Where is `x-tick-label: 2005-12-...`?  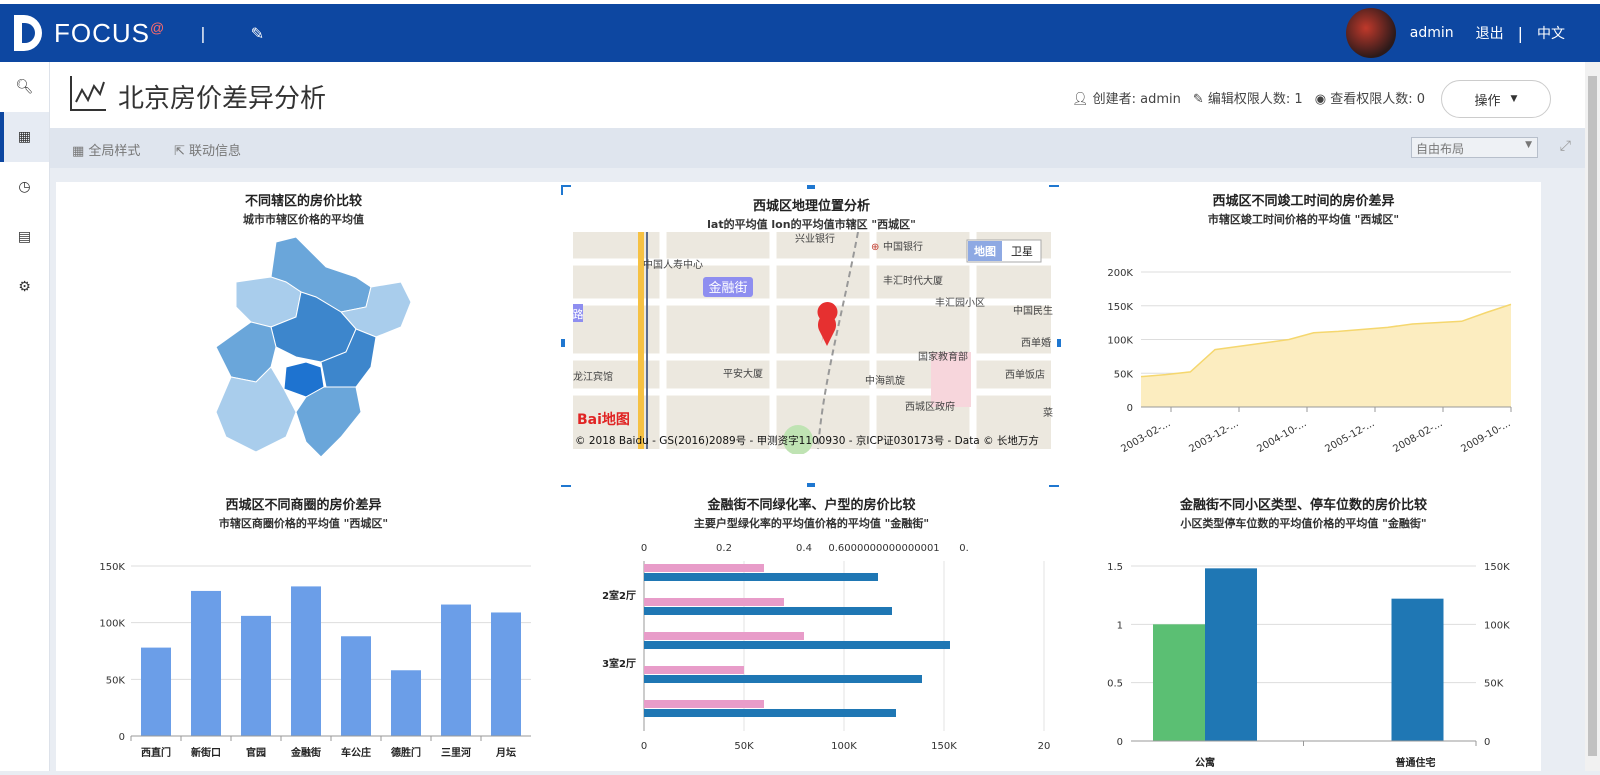 x-tick-label: 2005-12-... is located at coordinates (1349, 436).